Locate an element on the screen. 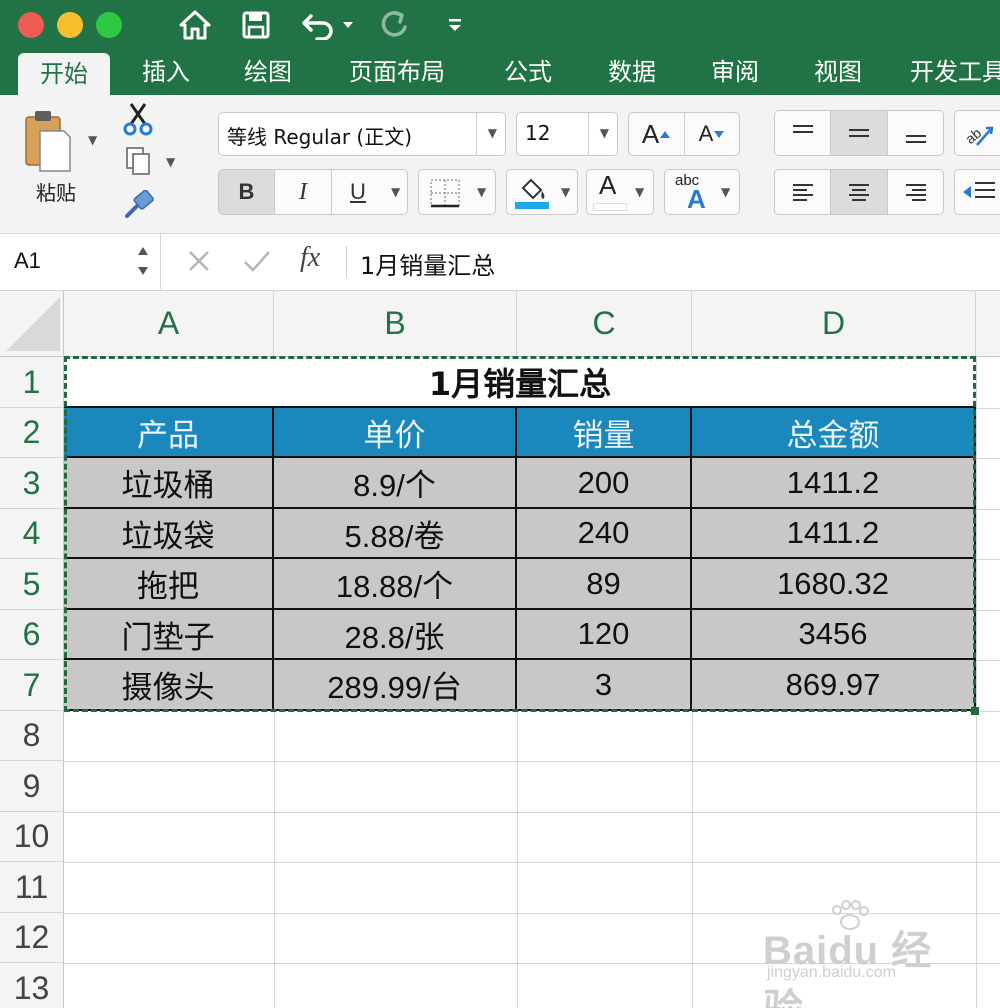 This screenshot has height=1008, width=1000. tab-formulas: 公式 is located at coordinates (528, 72).